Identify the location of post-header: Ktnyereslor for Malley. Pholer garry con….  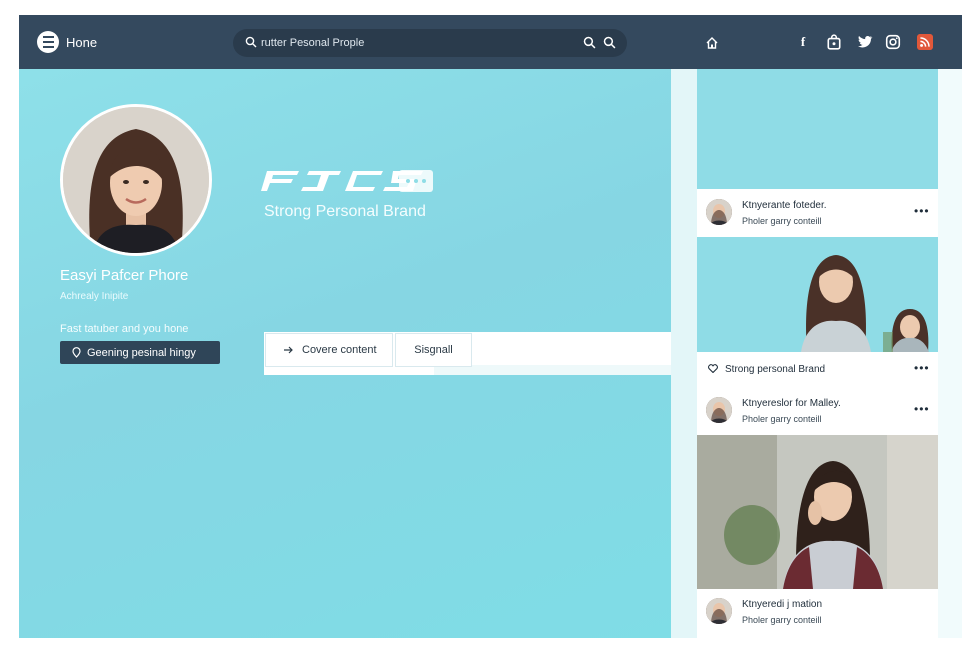
(817, 411).